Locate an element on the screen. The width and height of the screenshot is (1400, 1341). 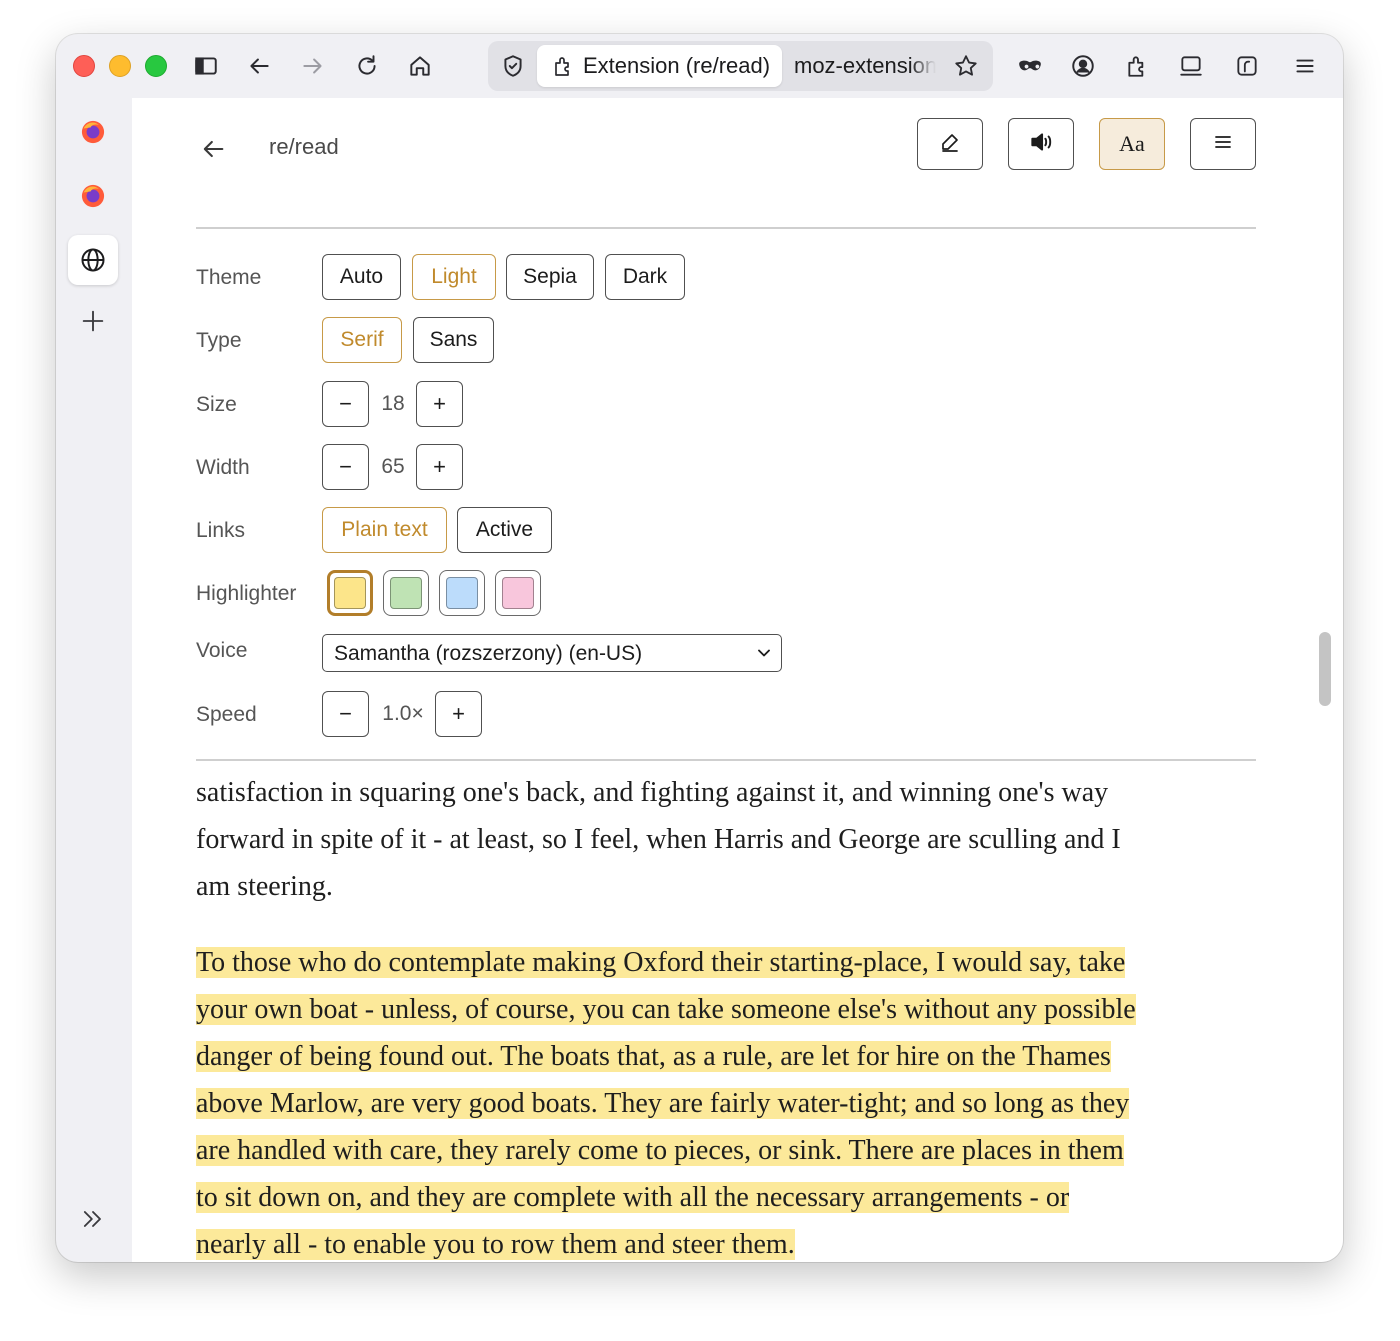
extension-tab-label: Extension (re/read) is located at coordinates (677, 65).